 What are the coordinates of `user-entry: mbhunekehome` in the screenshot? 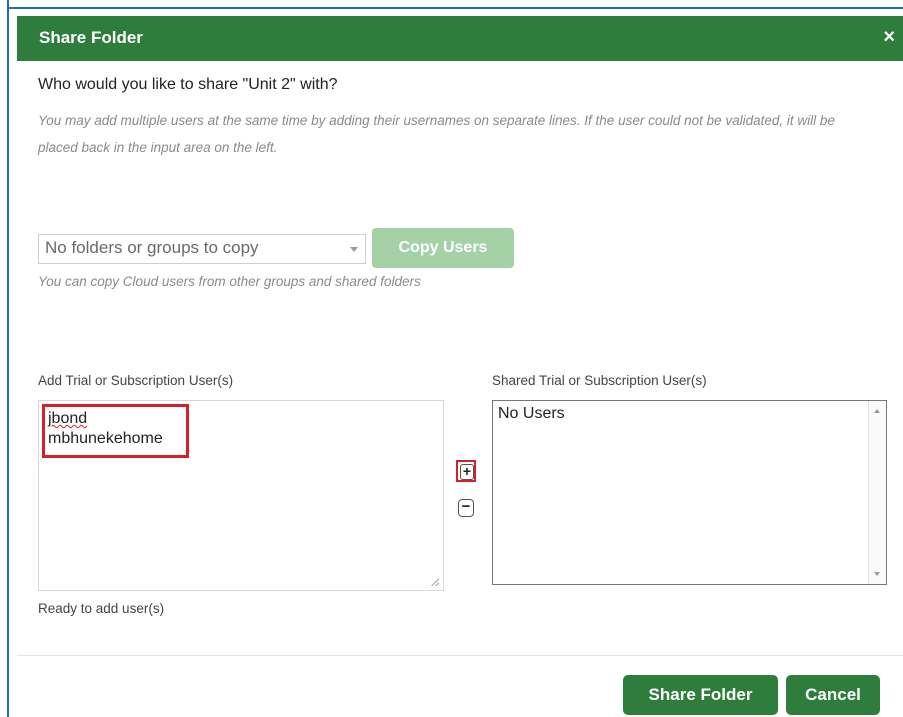 It's located at (115, 439).